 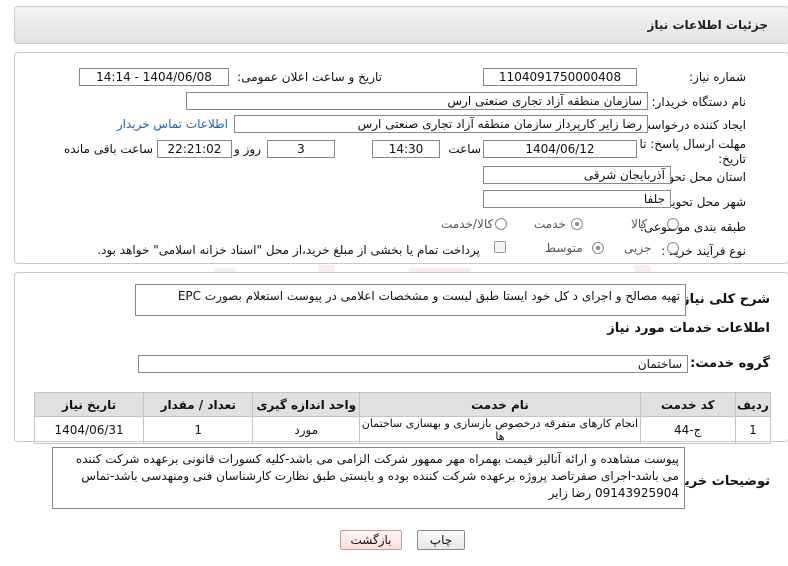 I want to click on city-label: شهر محل تحویل:, so click(x=702, y=202).